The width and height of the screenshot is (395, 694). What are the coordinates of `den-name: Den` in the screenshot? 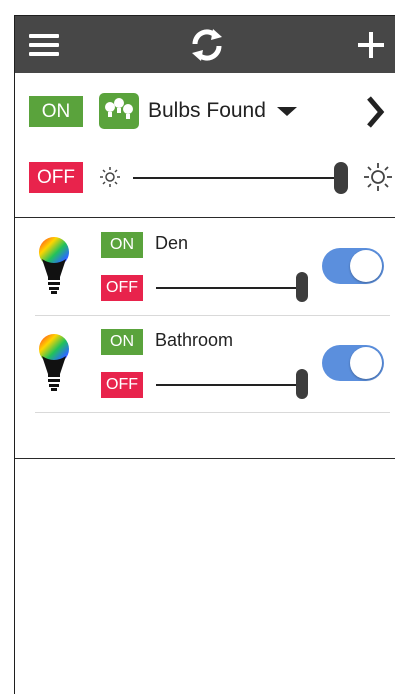 It's located at (172, 243).